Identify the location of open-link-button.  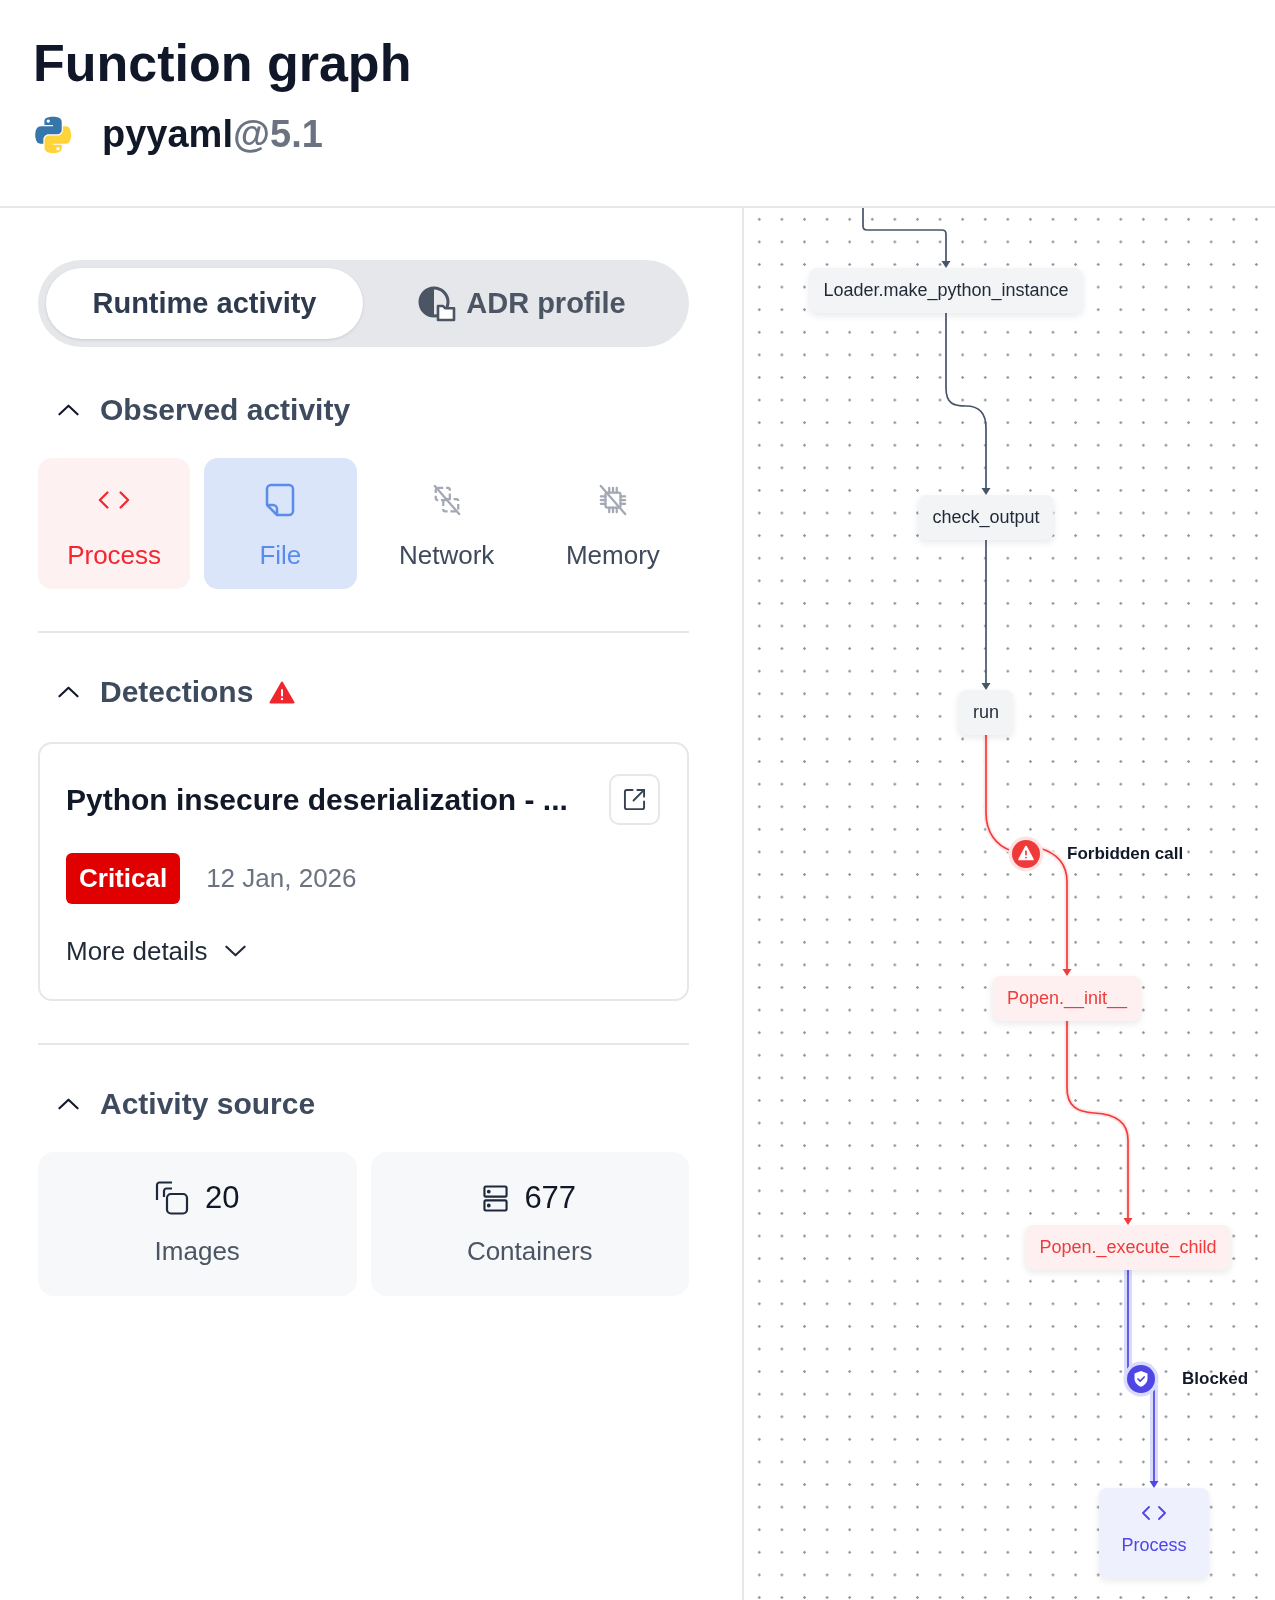
(634, 799).